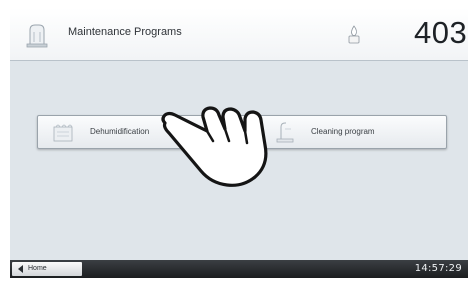  I want to click on flame-icon, so click(354, 34).